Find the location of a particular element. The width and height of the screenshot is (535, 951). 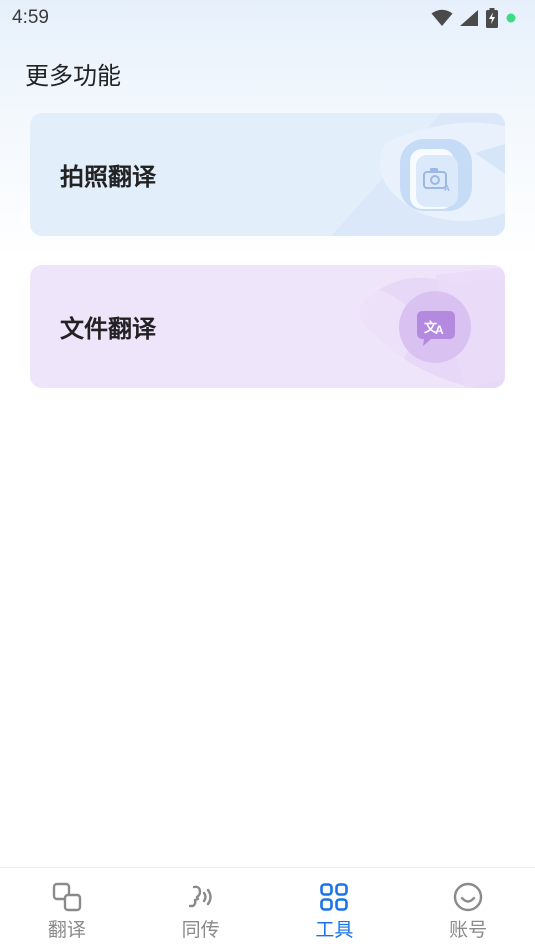

translate-icon is located at coordinates (67, 897).